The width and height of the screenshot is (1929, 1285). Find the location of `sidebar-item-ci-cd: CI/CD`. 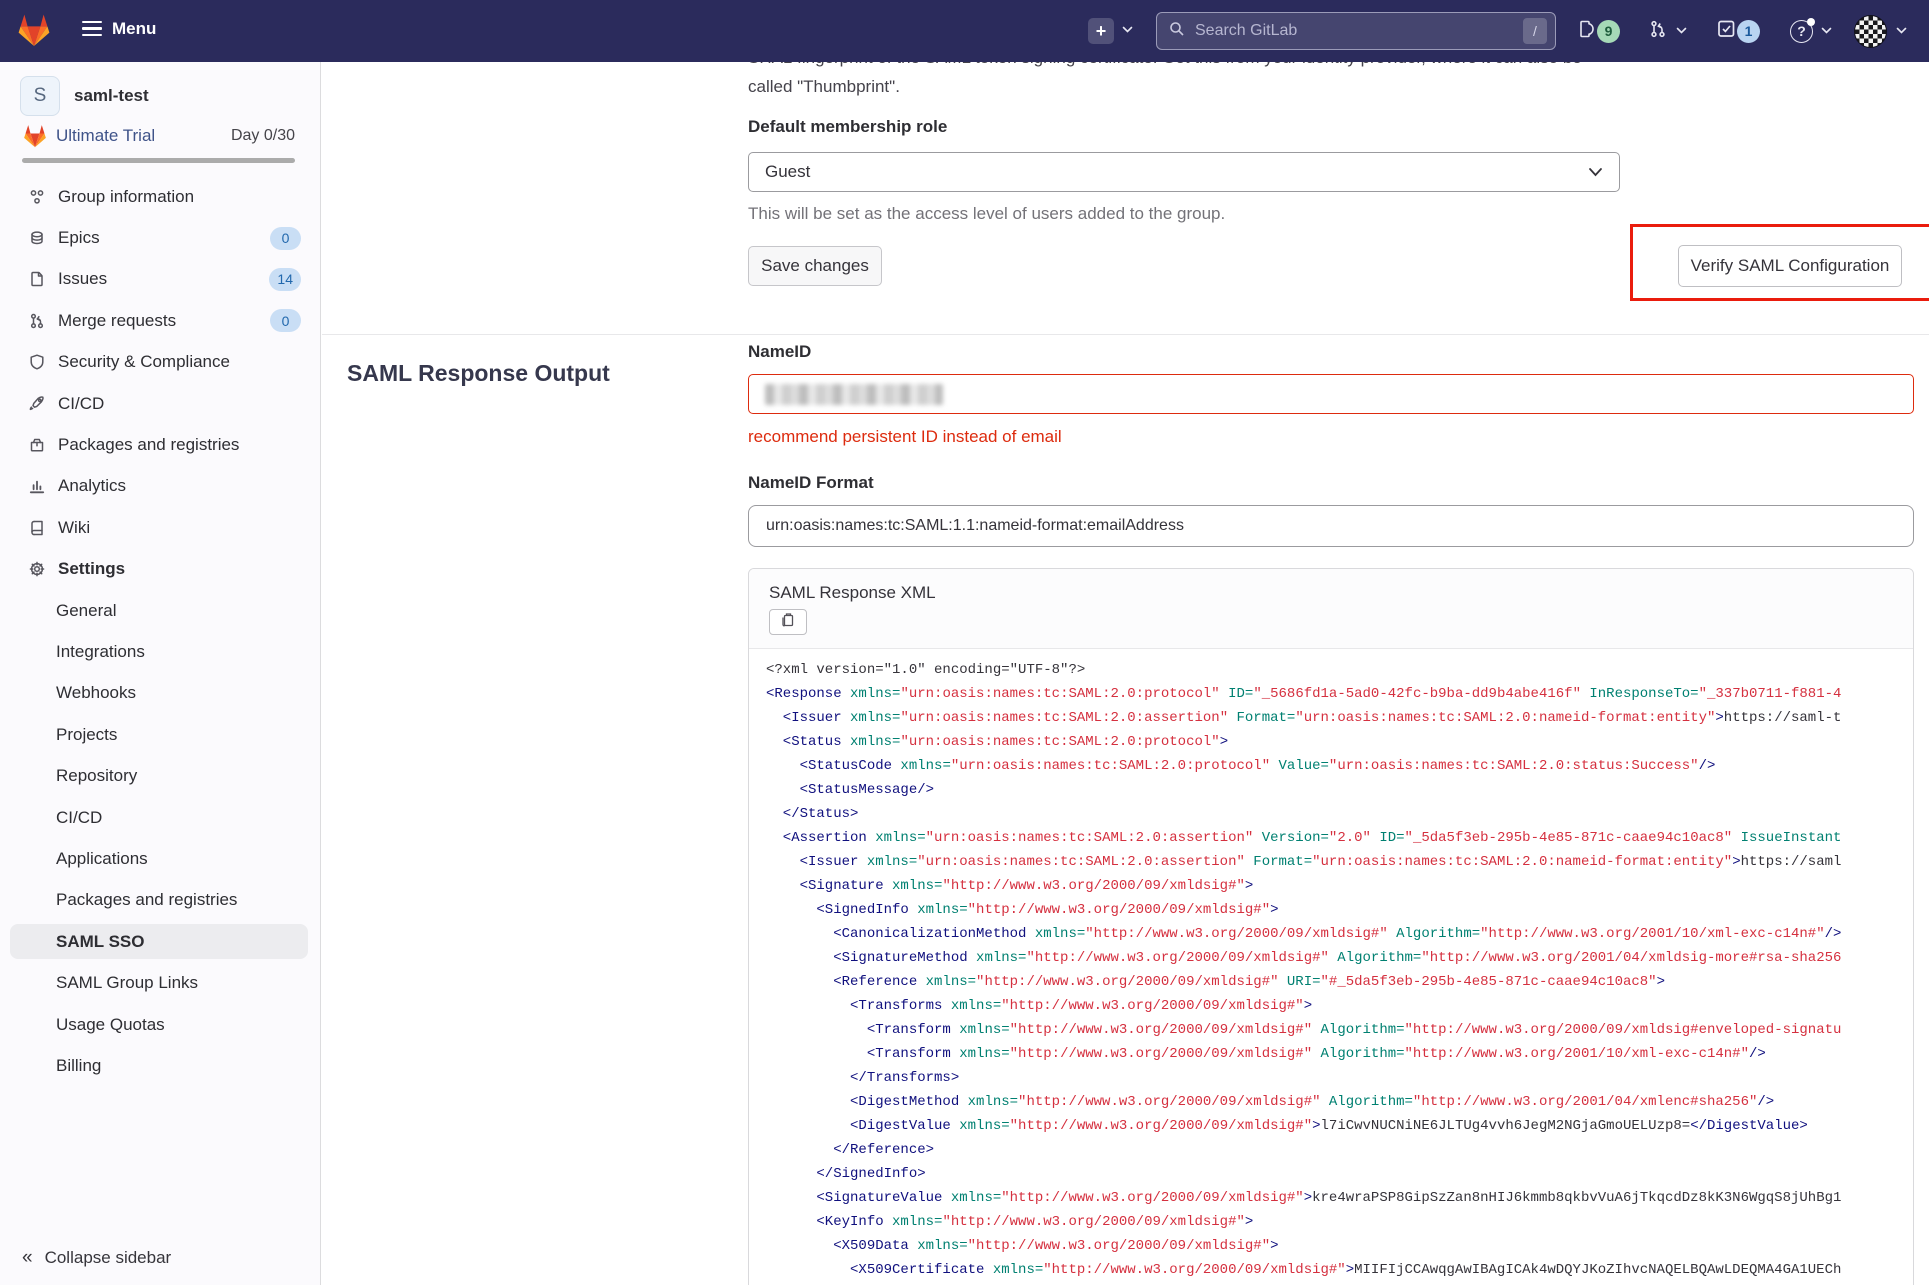

sidebar-item-ci-cd: CI/CD is located at coordinates (160, 403).